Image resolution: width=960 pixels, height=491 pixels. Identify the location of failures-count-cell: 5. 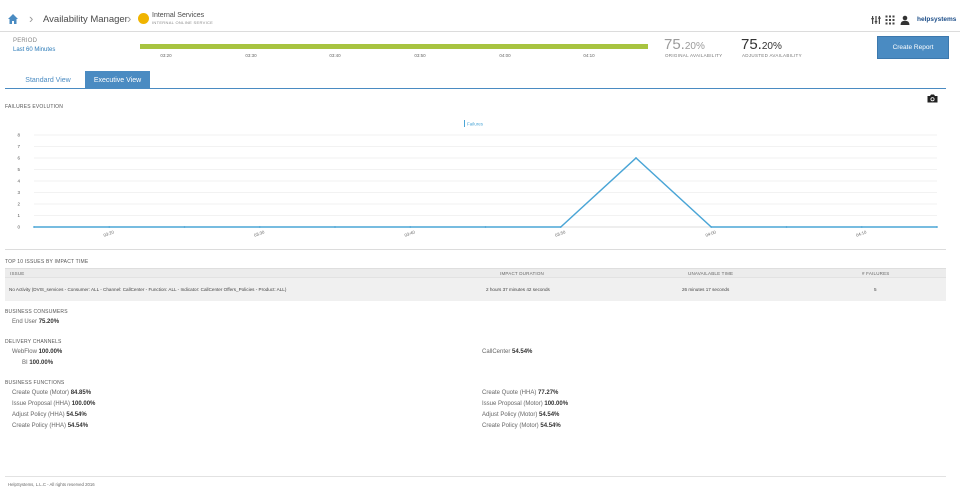
(875, 289).